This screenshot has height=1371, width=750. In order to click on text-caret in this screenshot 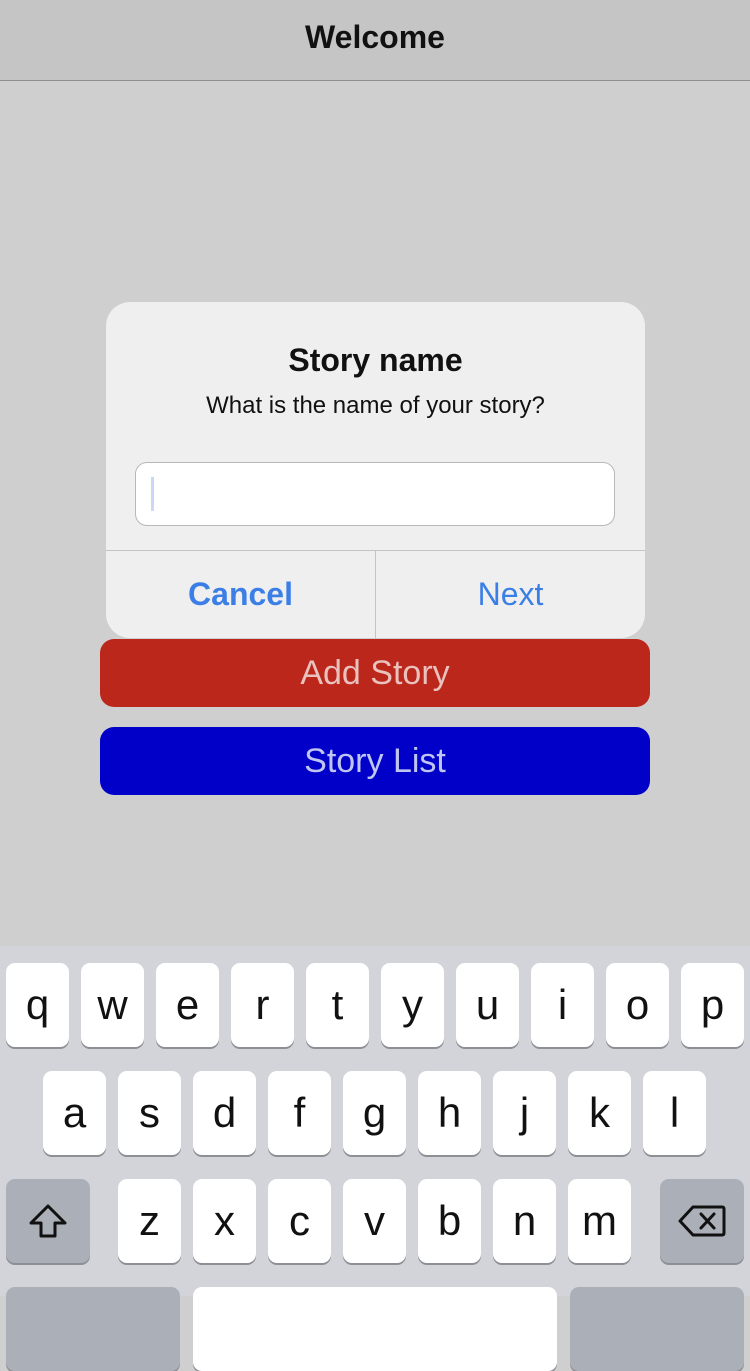, I will do `click(152, 494)`.